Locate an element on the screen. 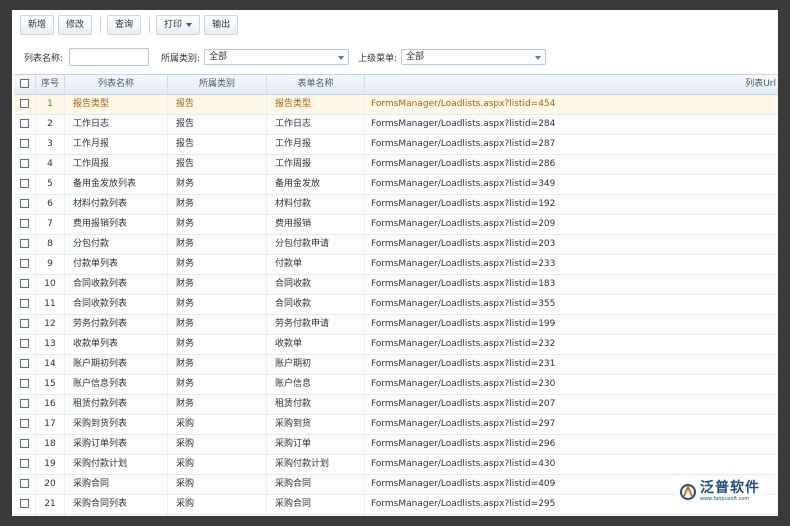 This screenshot has width=790, height=526. header-category: 所属类别 is located at coordinates (217, 84).